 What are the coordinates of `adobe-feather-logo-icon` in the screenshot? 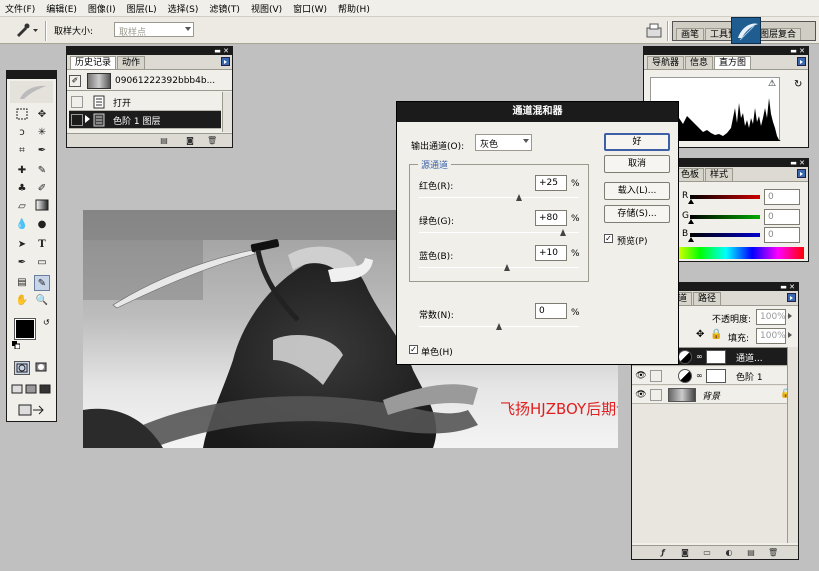 It's located at (31, 92).